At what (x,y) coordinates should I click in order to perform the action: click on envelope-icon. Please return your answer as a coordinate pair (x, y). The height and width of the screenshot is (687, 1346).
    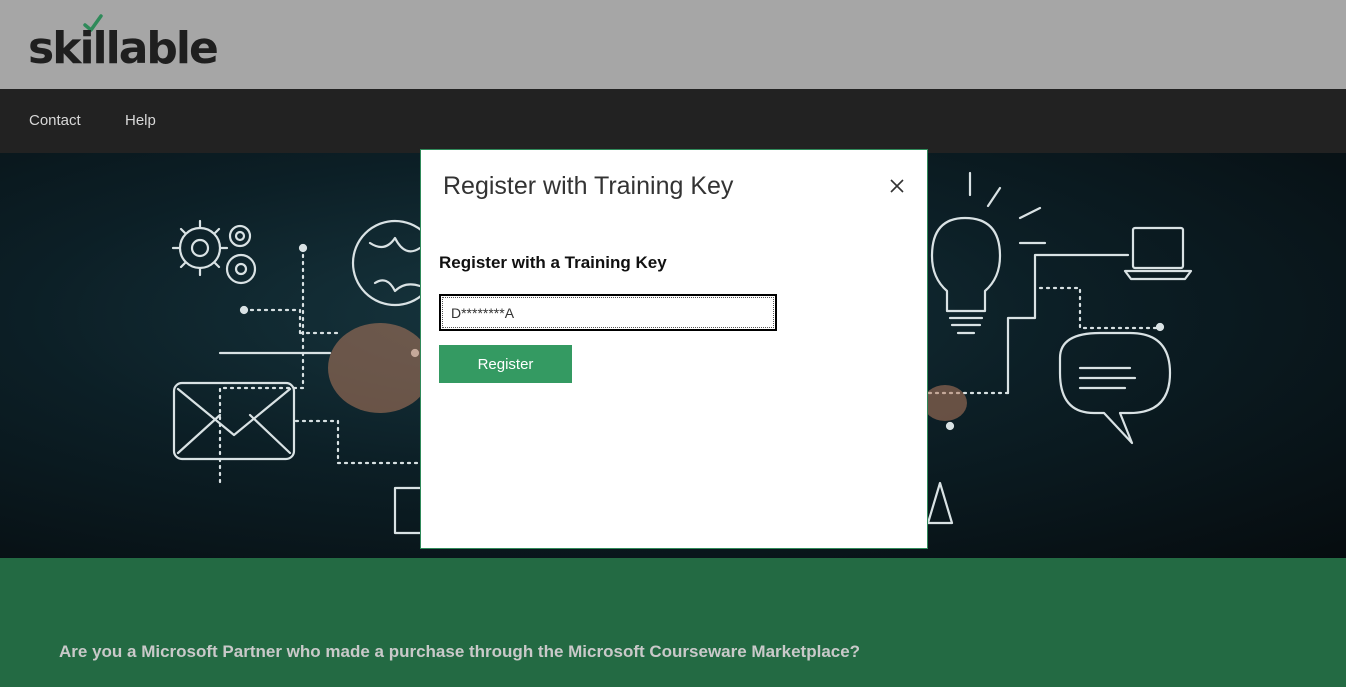
    Looking at the image, I should click on (234, 421).